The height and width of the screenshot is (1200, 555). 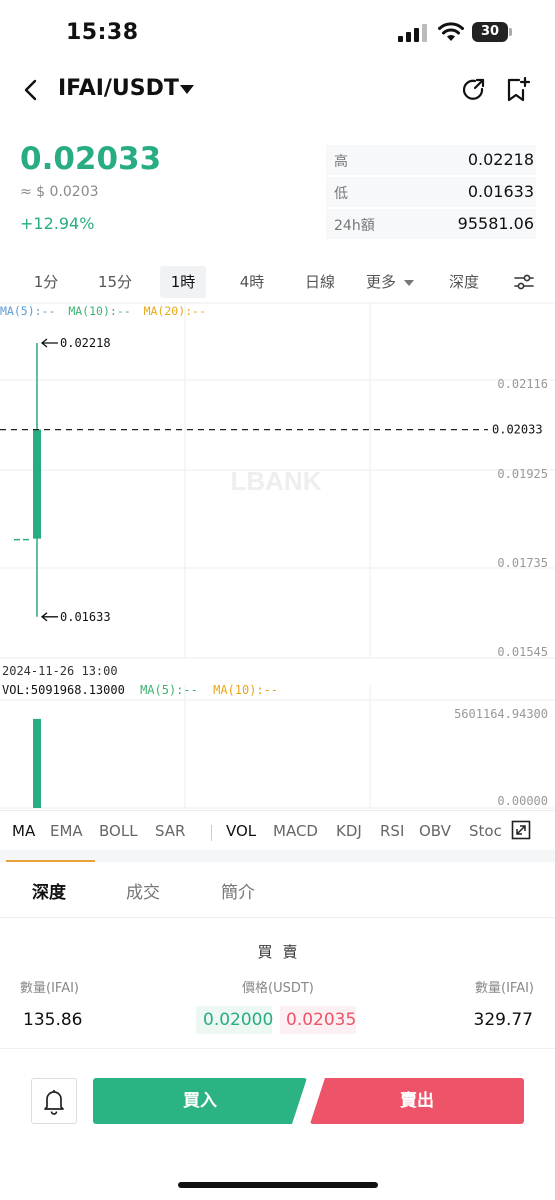 I want to click on col-ask-qty: 數量(IFAI), so click(x=504, y=988).